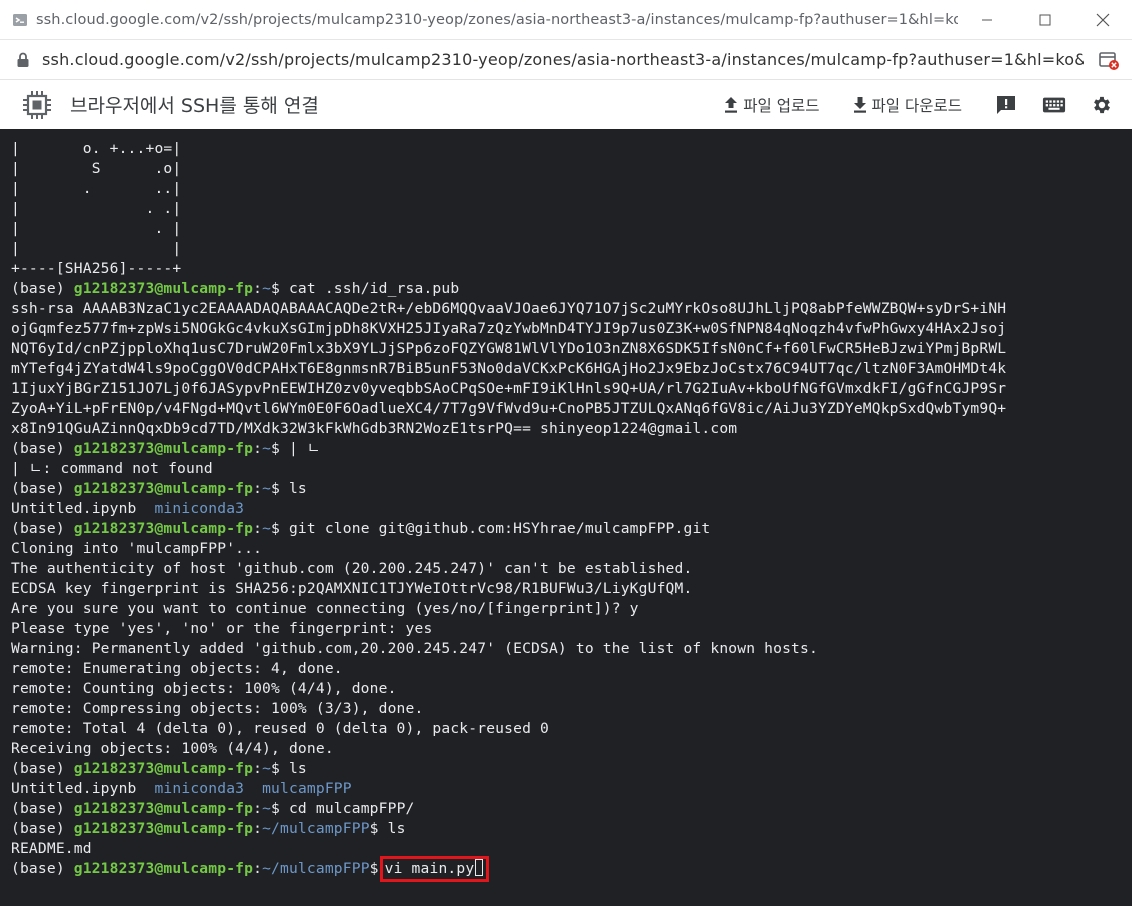 The image size is (1132, 906). What do you see at coordinates (571, 509) in the screenshot?
I see `output-line: Untitled.ipynb miniconda3` at bounding box center [571, 509].